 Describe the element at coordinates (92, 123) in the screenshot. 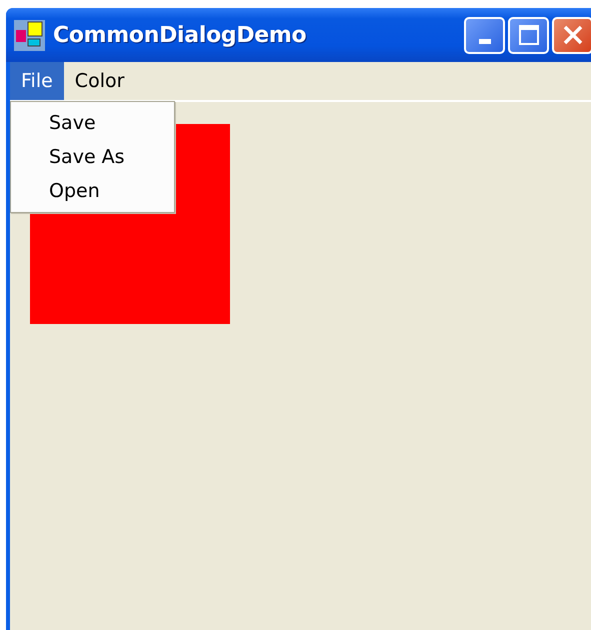

I see `menu-entry: Save` at that location.